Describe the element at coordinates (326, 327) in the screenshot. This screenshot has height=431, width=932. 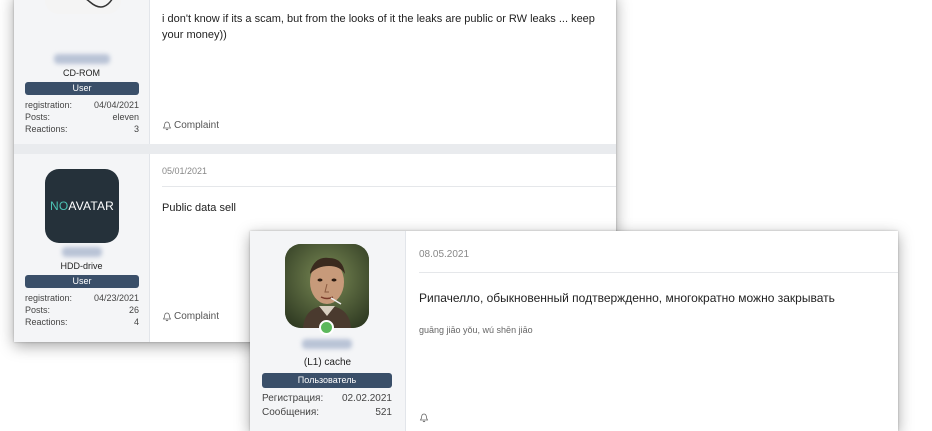
I see `online-indicator-icon` at that location.